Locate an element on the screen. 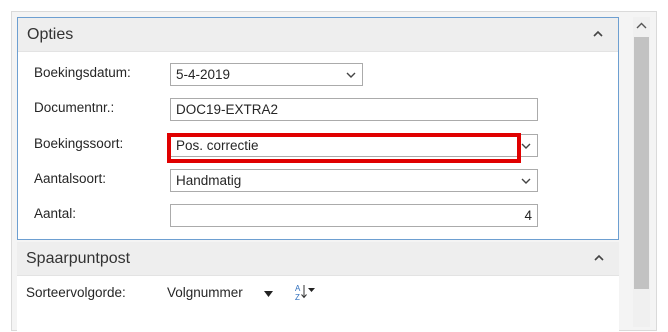  opties-title: Opties is located at coordinates (50, 34).